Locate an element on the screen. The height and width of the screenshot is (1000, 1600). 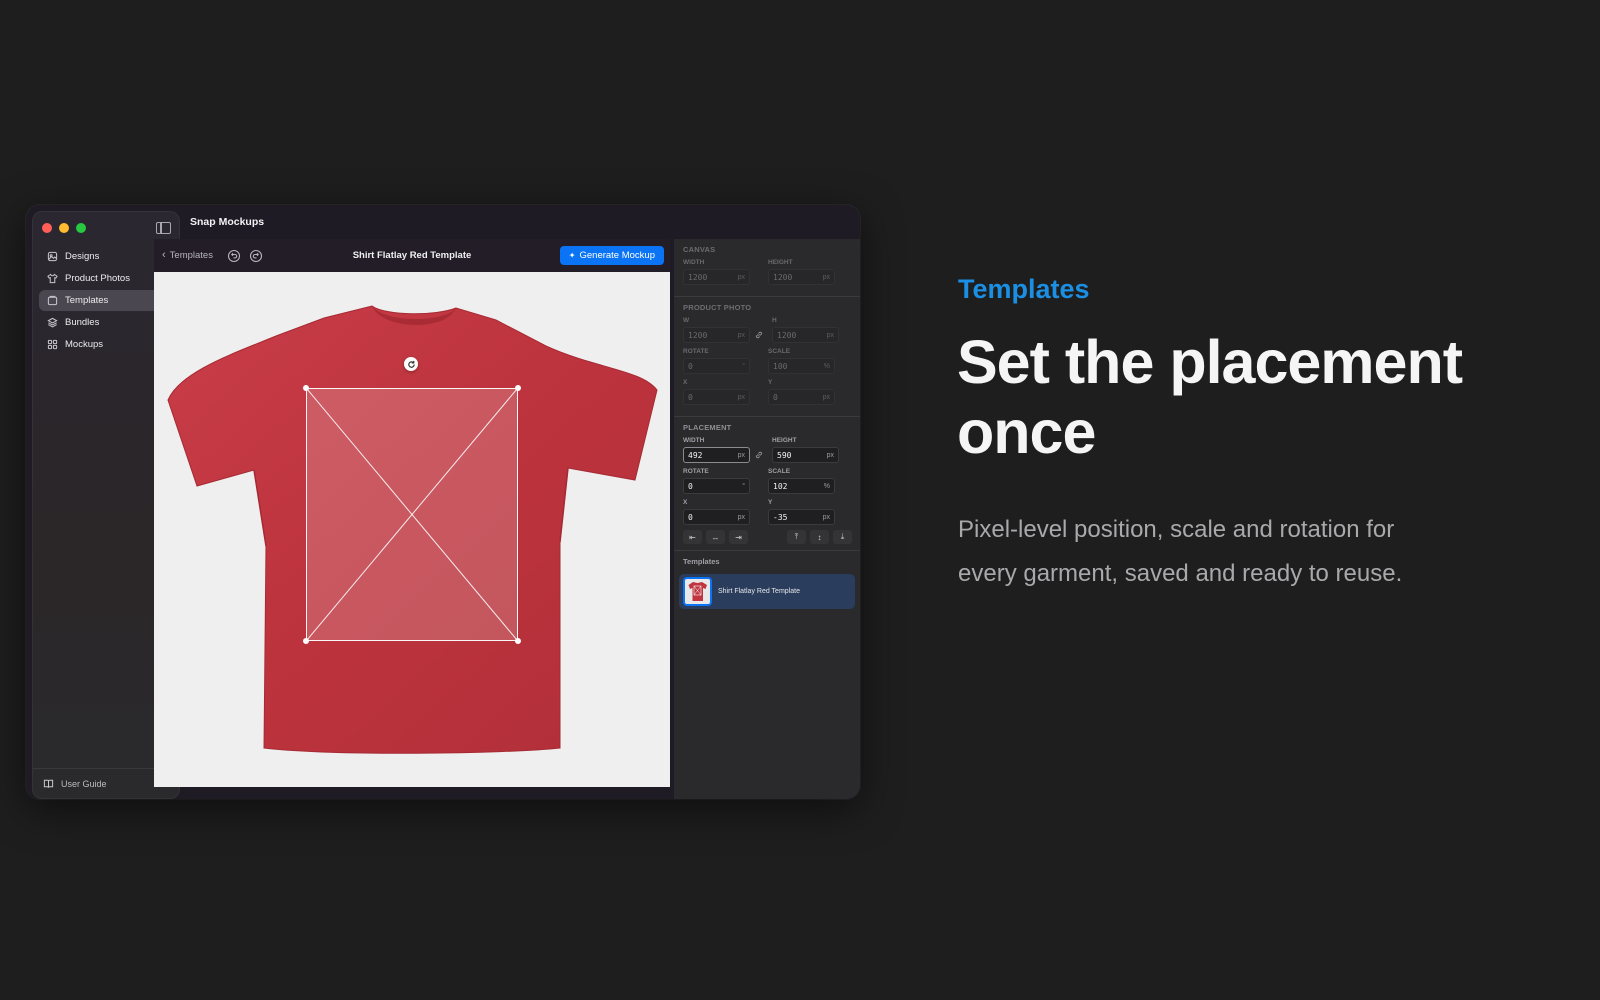
back-button: ‹ Templates is located at coordinates (187, 255).